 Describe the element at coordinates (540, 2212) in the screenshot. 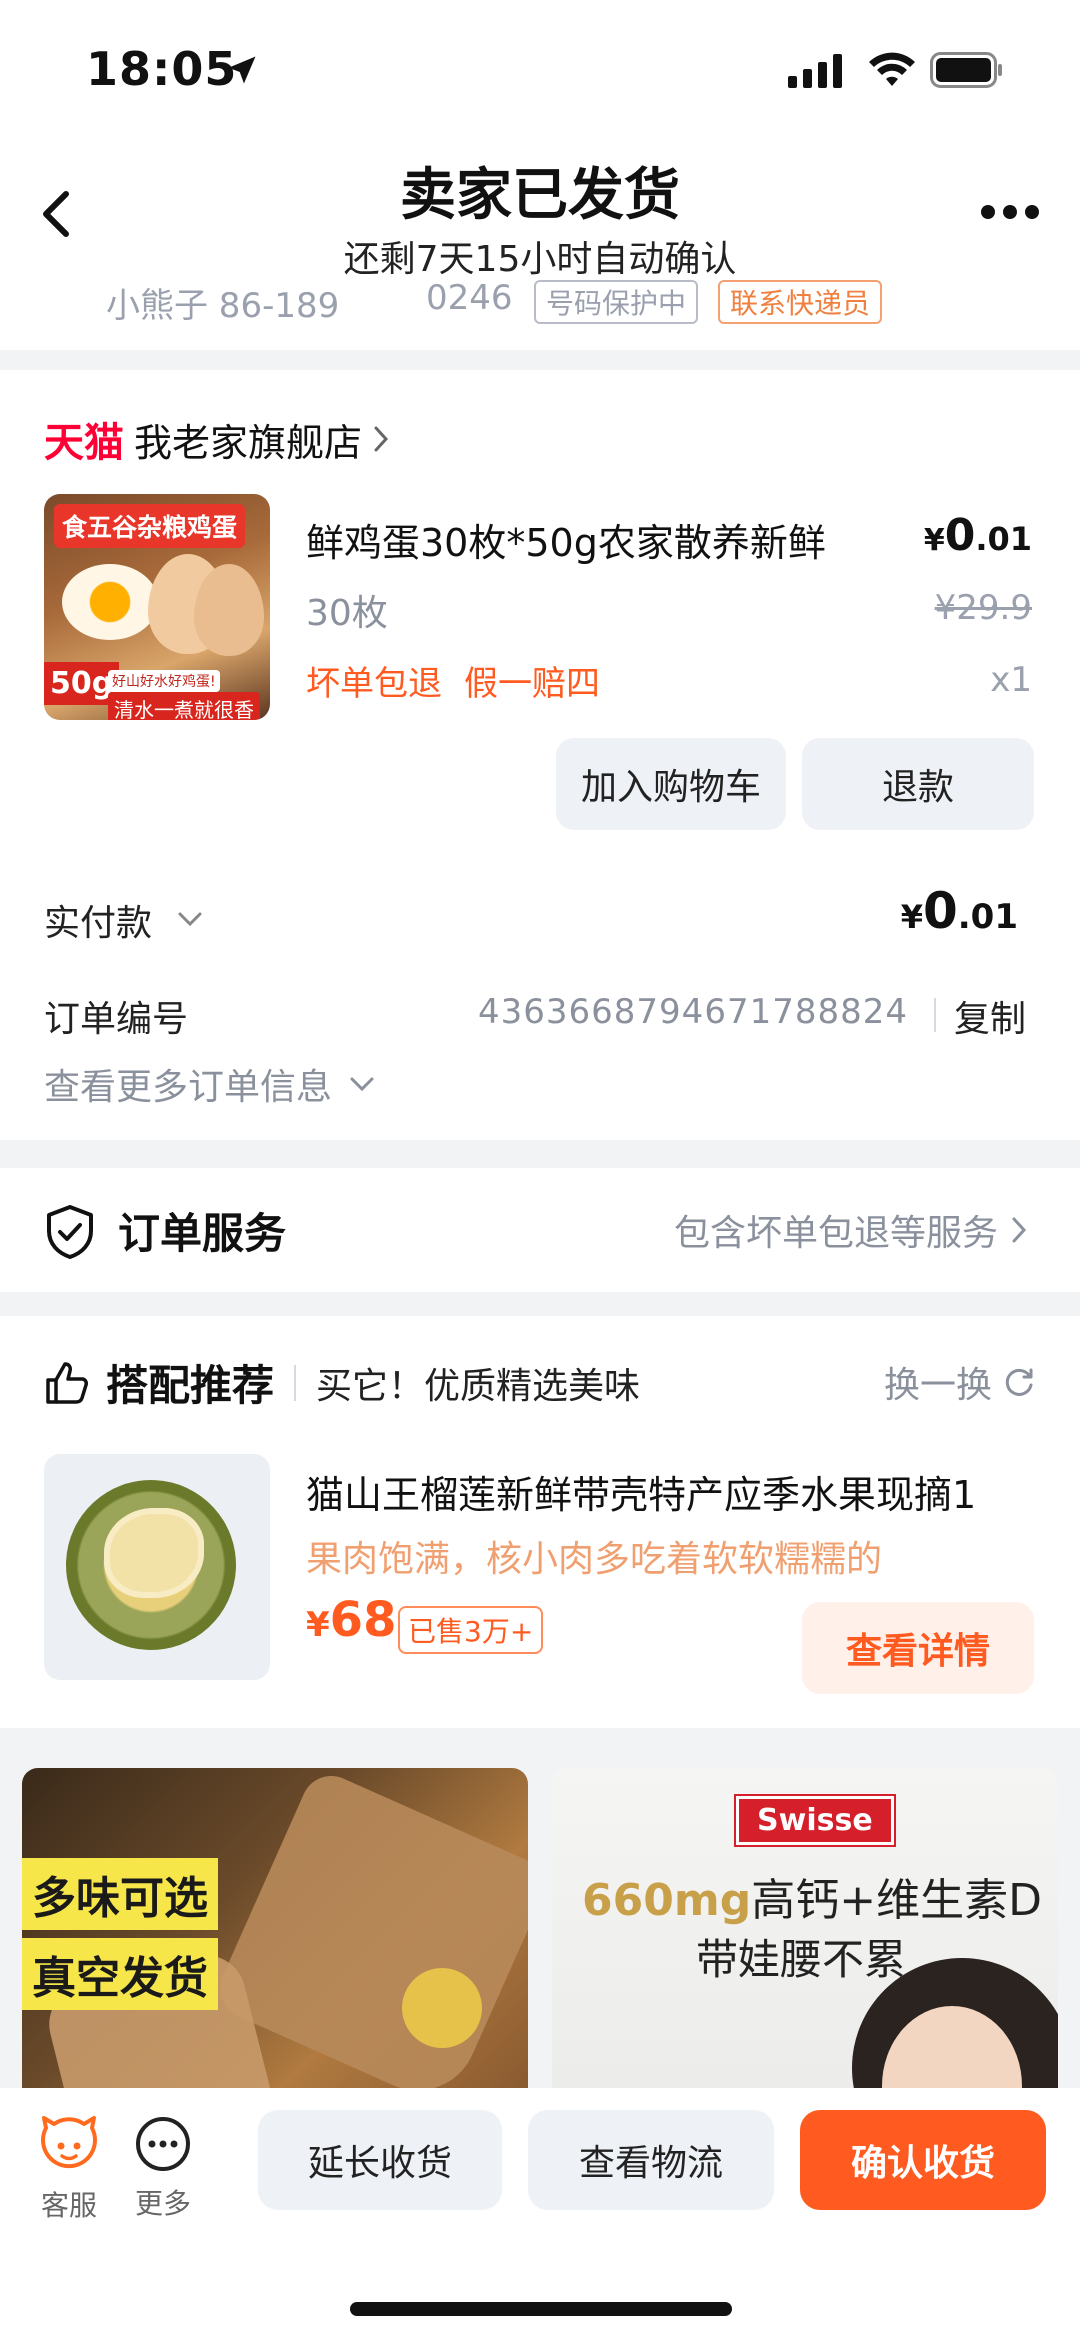

I see `bottom-action-bar: 客服 更多 延长收货 查看物流 确认收货` at that location.